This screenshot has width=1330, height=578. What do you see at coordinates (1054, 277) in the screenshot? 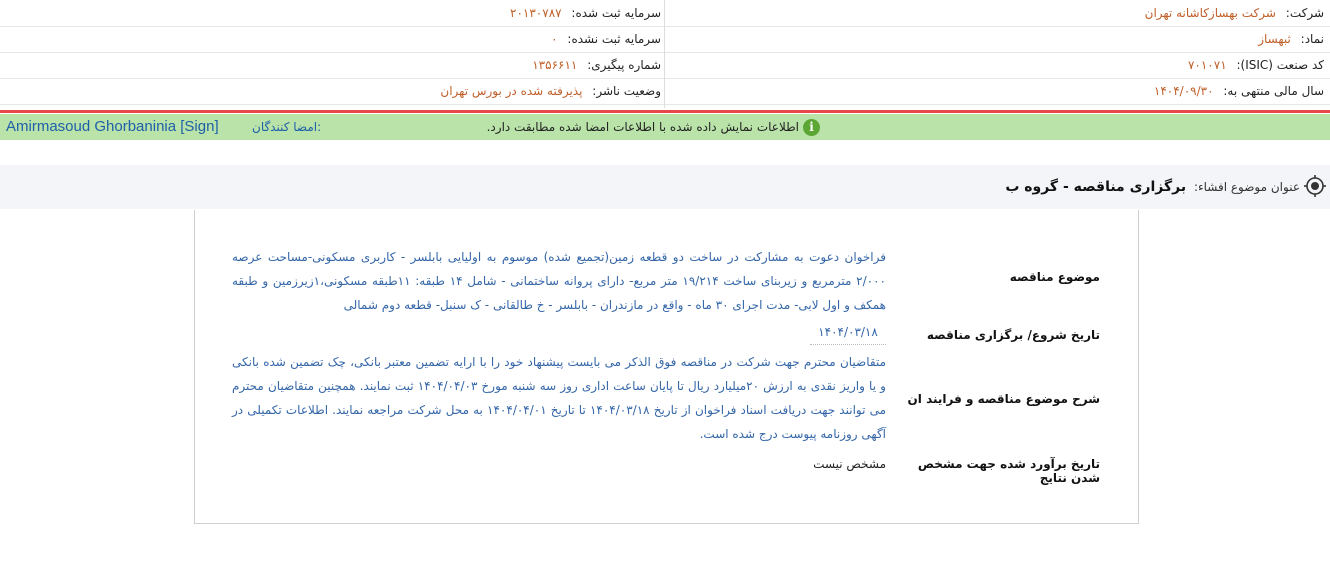
I see `subject-label: موضوع مناقصه` at bounding box center [1054, 277].